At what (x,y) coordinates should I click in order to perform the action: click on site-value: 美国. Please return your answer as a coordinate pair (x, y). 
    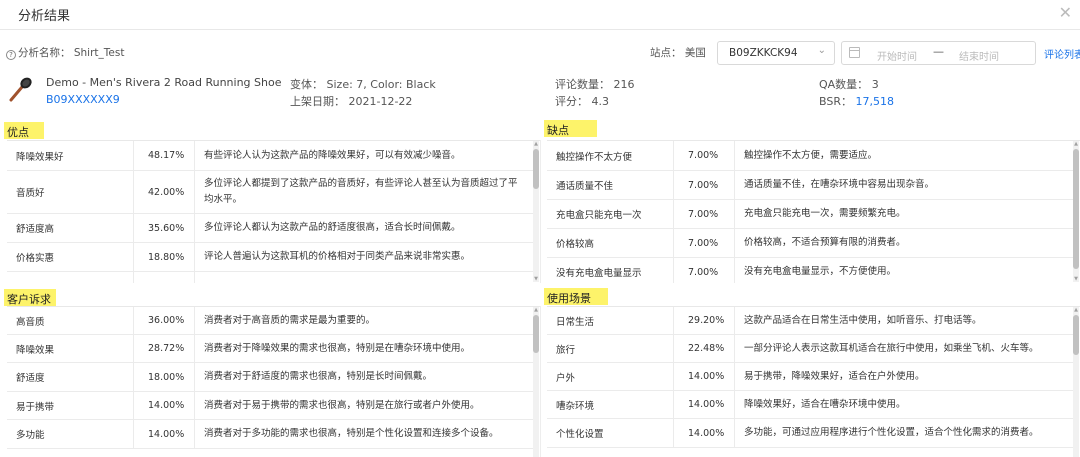
    Looking at the image, I should click on (695, 53).